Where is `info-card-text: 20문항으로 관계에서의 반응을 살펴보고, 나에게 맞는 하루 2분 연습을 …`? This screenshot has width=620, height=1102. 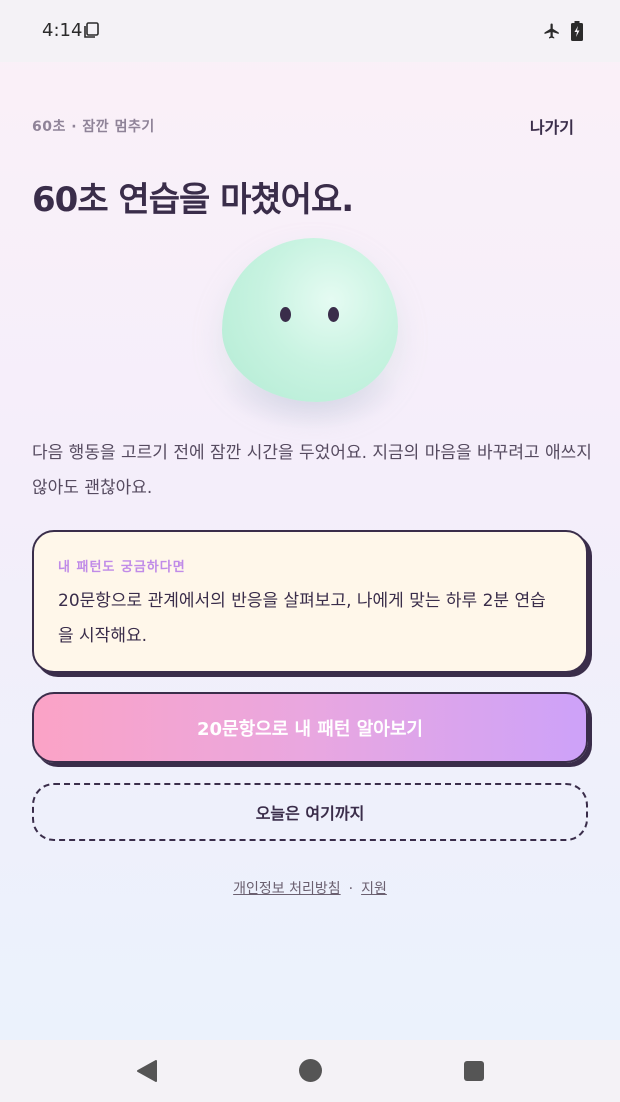 info-card-text: 20문항으로 관계에서의 반응을 살펴보고, 나에게 맞는 하루 2분 연습을 … is located at coordinates (302, 618).